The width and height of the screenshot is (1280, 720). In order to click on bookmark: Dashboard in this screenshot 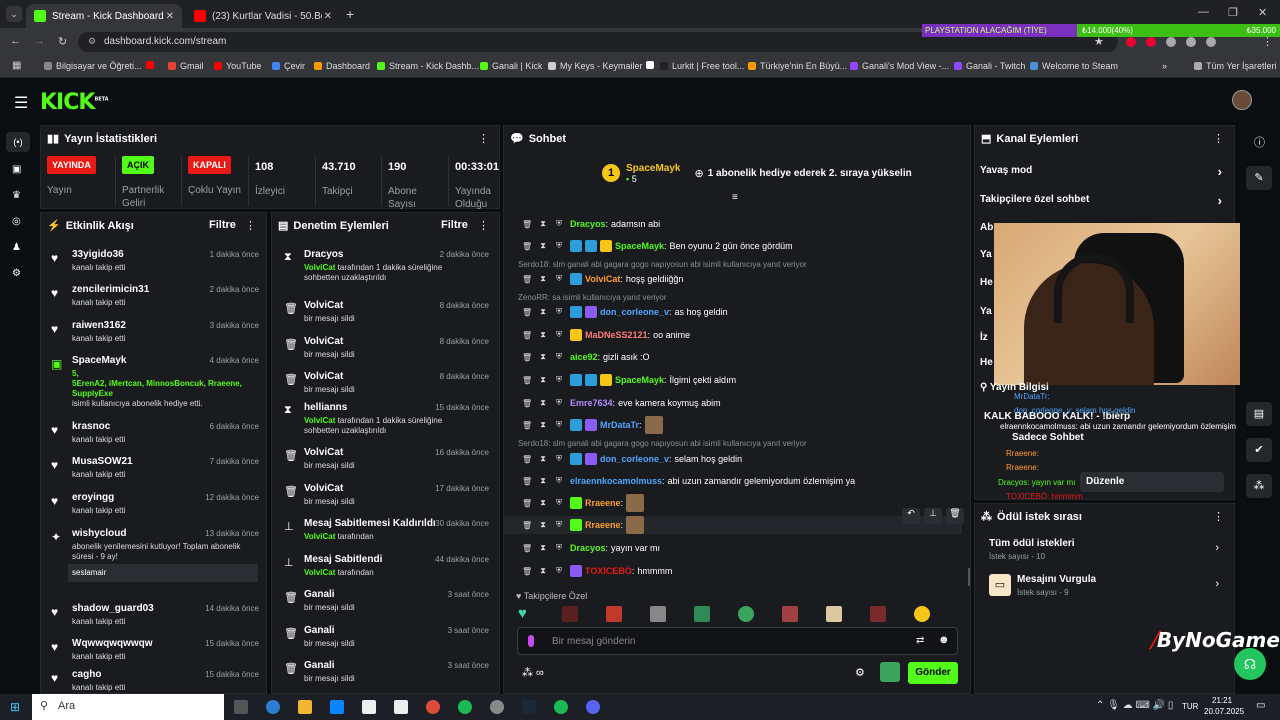, I will do `click(342, 66)`.